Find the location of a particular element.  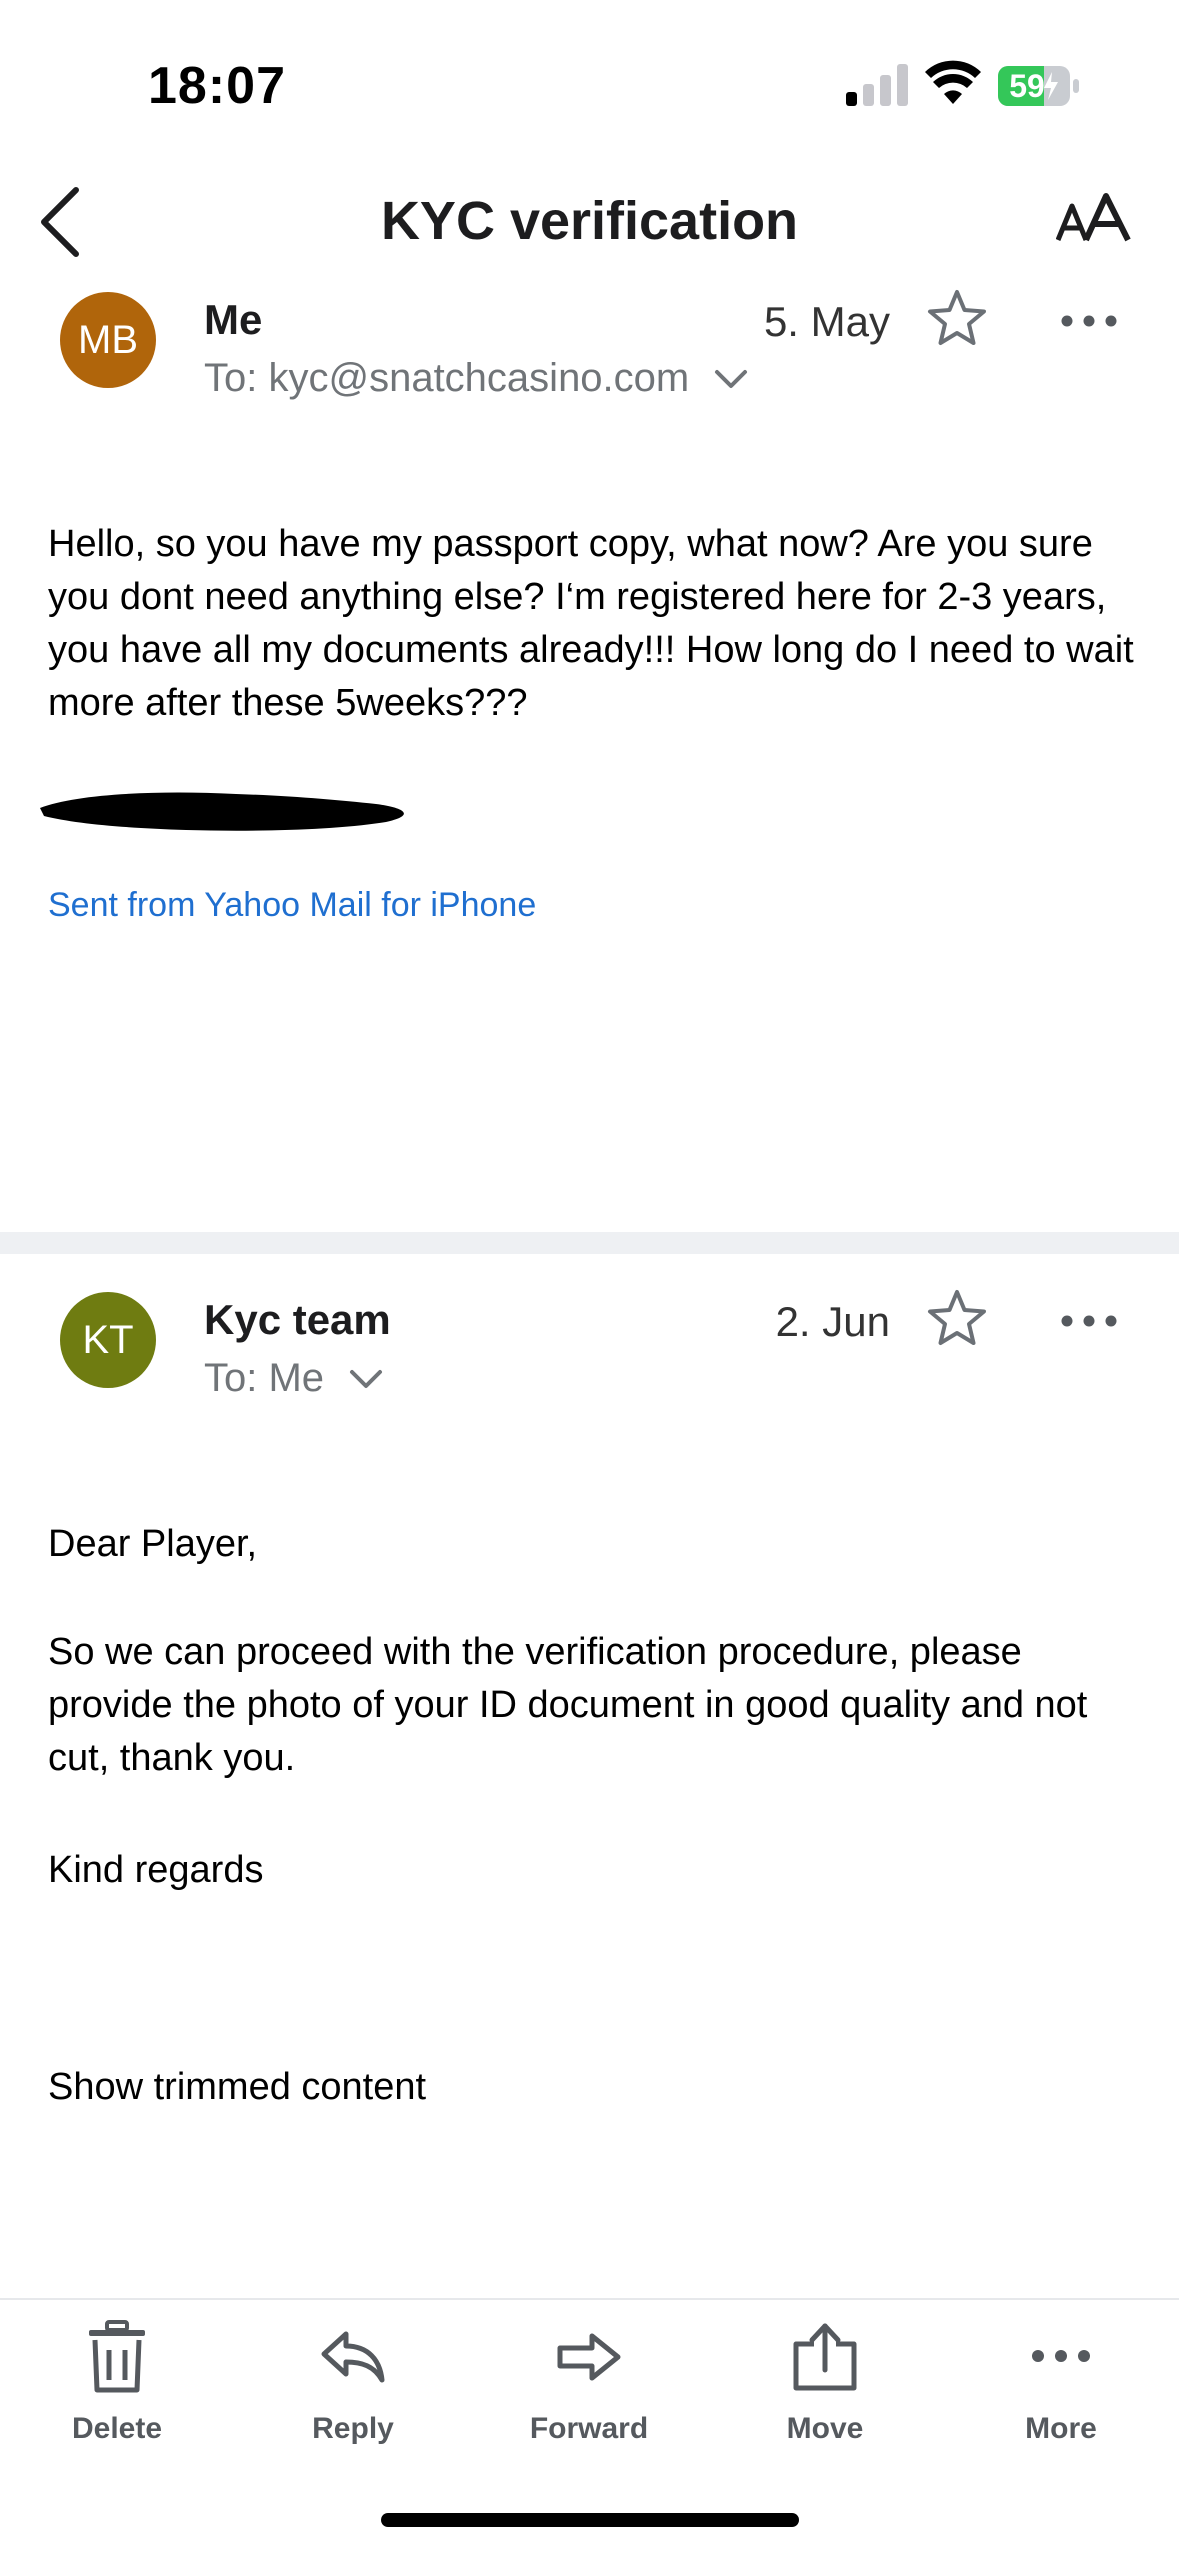

avatar: MB is located at coordinates (108, 340).